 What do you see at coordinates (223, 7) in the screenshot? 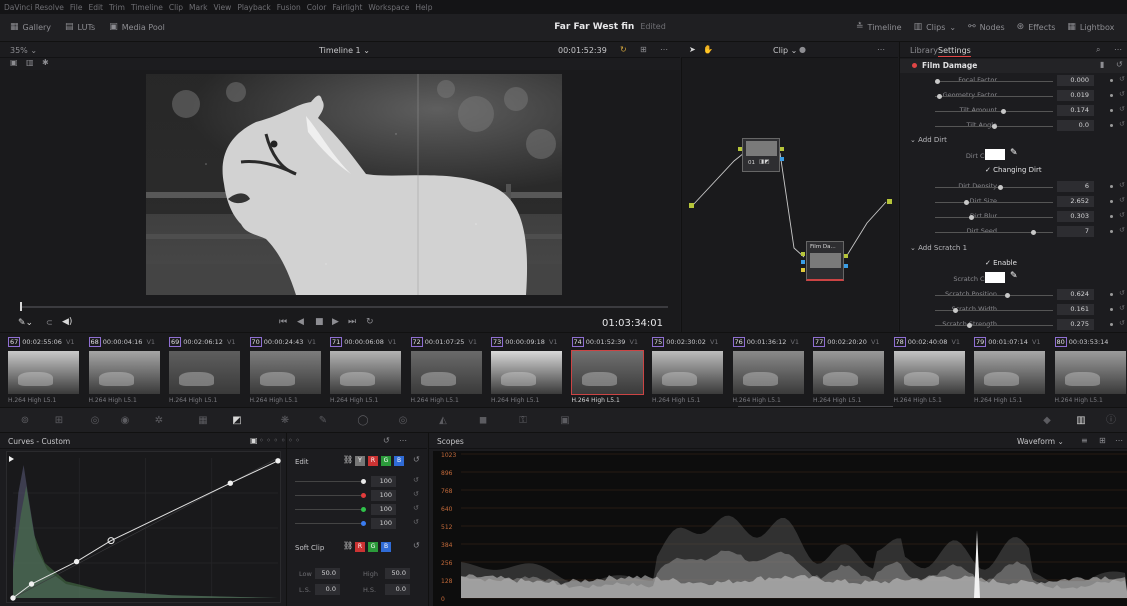
I see `menu-item: View` at bounding box center [223, 7].